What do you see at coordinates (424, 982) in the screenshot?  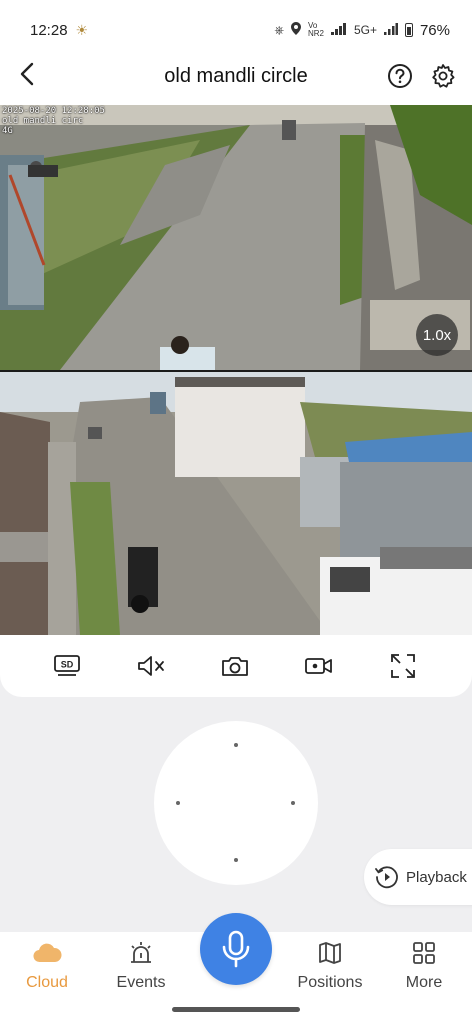 I see `nav-more-label: More` at bounding box center [424, 982].